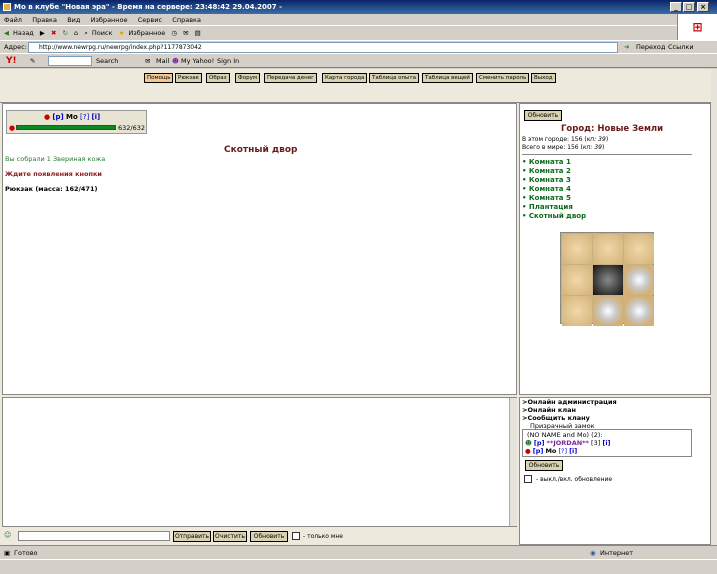 The width and height of the screenshot is (717, 574). What do you see at coordinates (323, 536) in the screenshot?
I see `private-only-label: - только мне` at bounding box center [323, 536].